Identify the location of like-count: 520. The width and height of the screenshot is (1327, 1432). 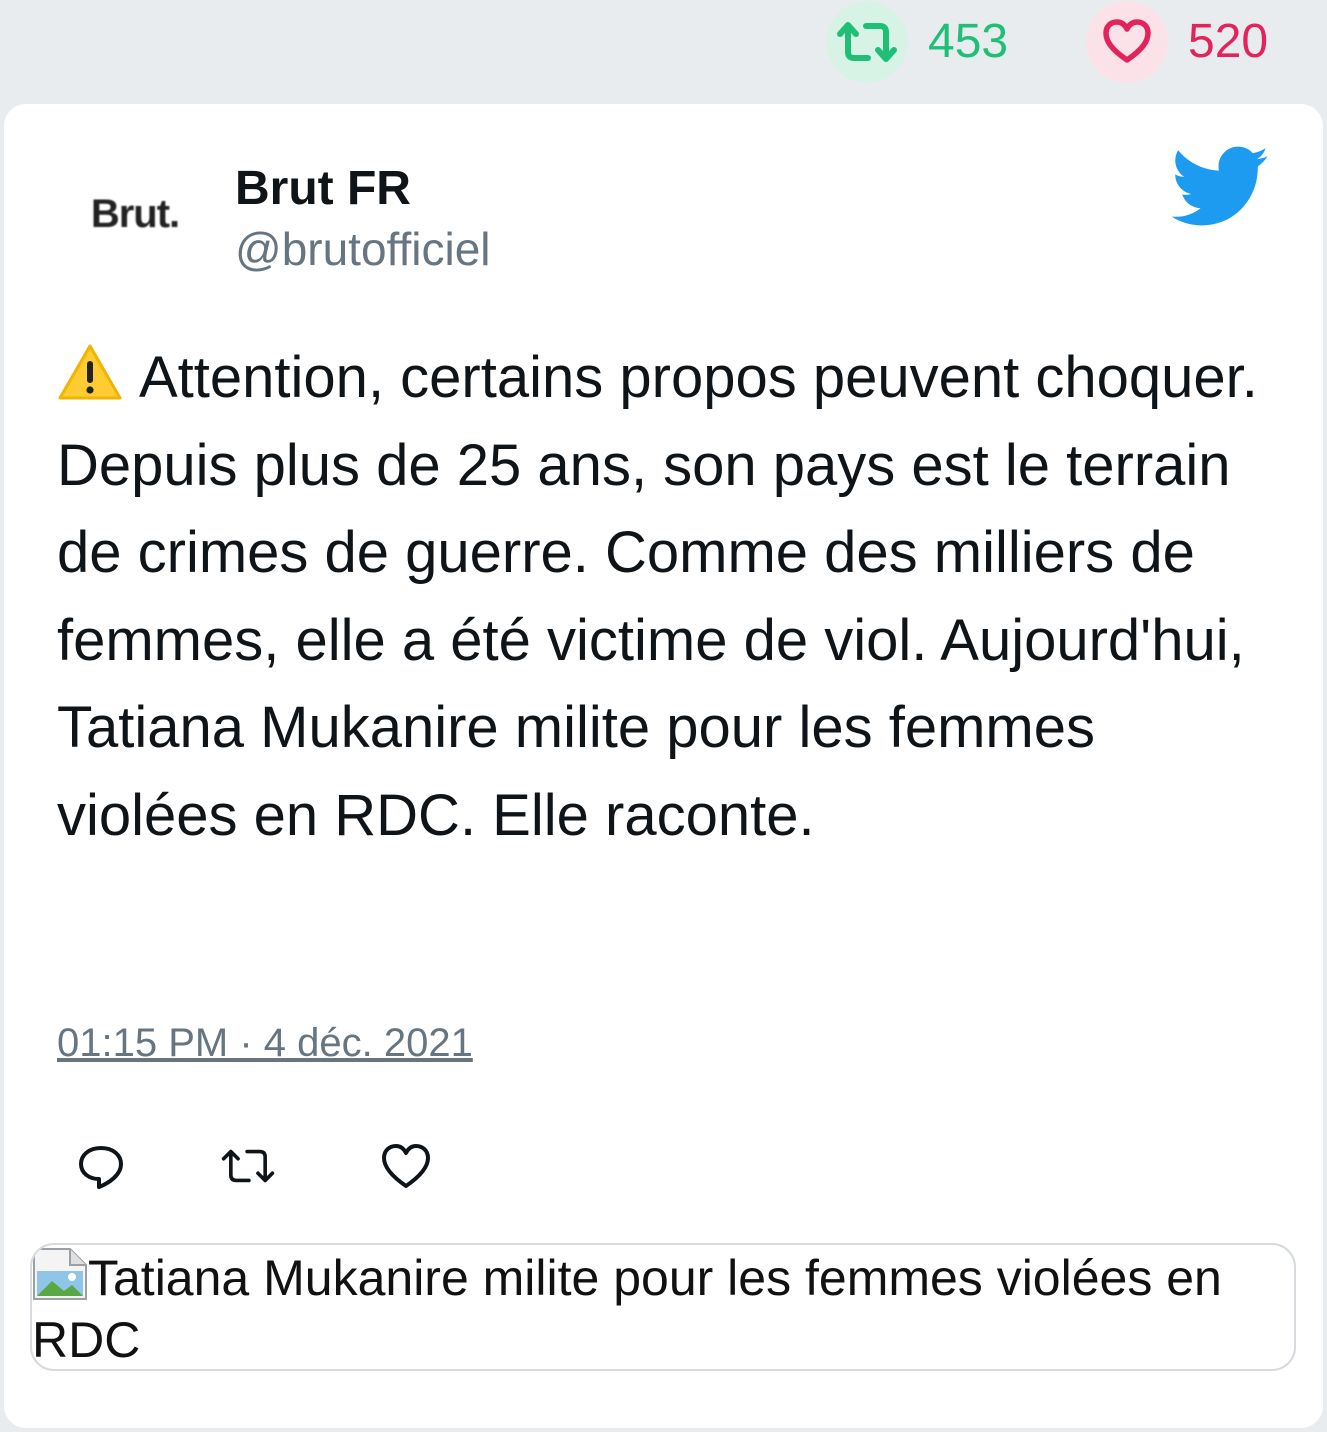
(1228, 41).